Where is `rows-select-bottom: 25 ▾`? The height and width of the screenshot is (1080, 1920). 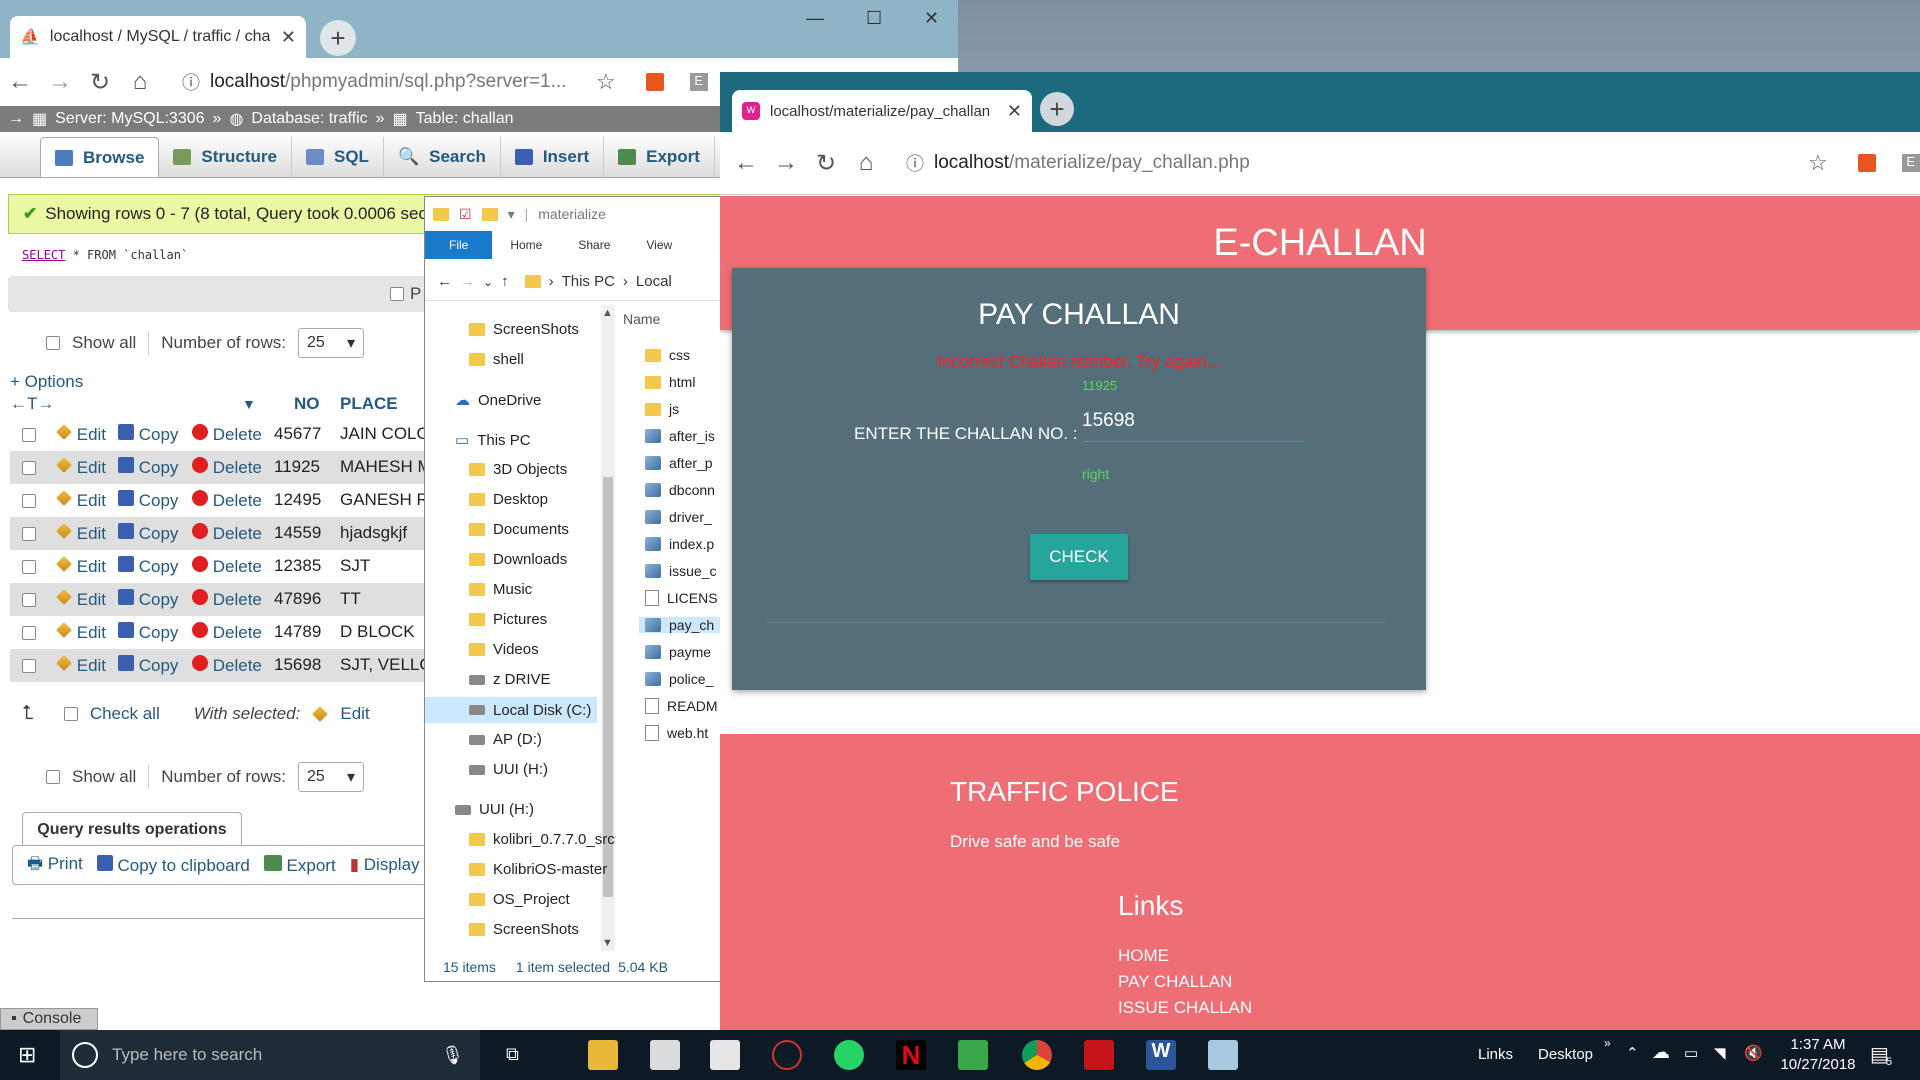
rows-select-bottom: 25 ▾ is located at coordinates (330, 777).